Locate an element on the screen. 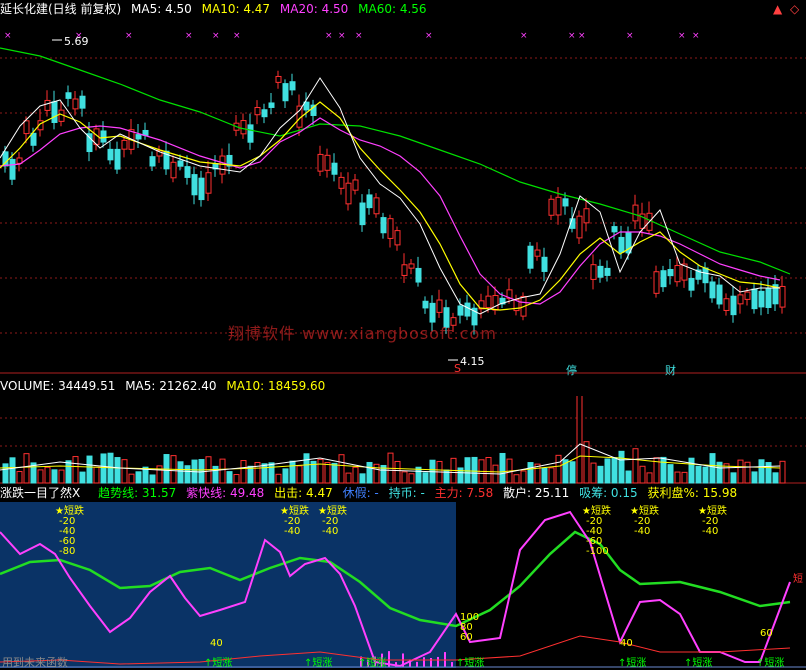  profit-value: 获利盘%: 15.98 is located at coordinates (692, 493).